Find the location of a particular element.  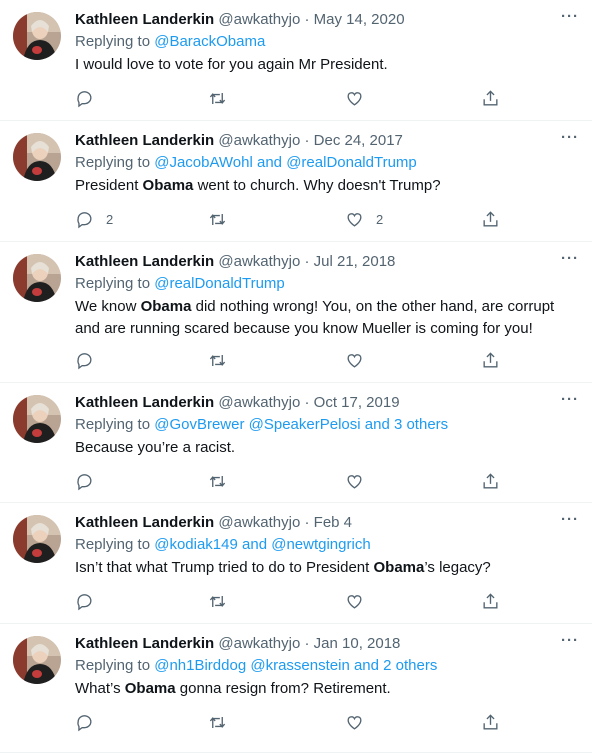

tweet-text-segment: President is located at coordinates (109, 185).